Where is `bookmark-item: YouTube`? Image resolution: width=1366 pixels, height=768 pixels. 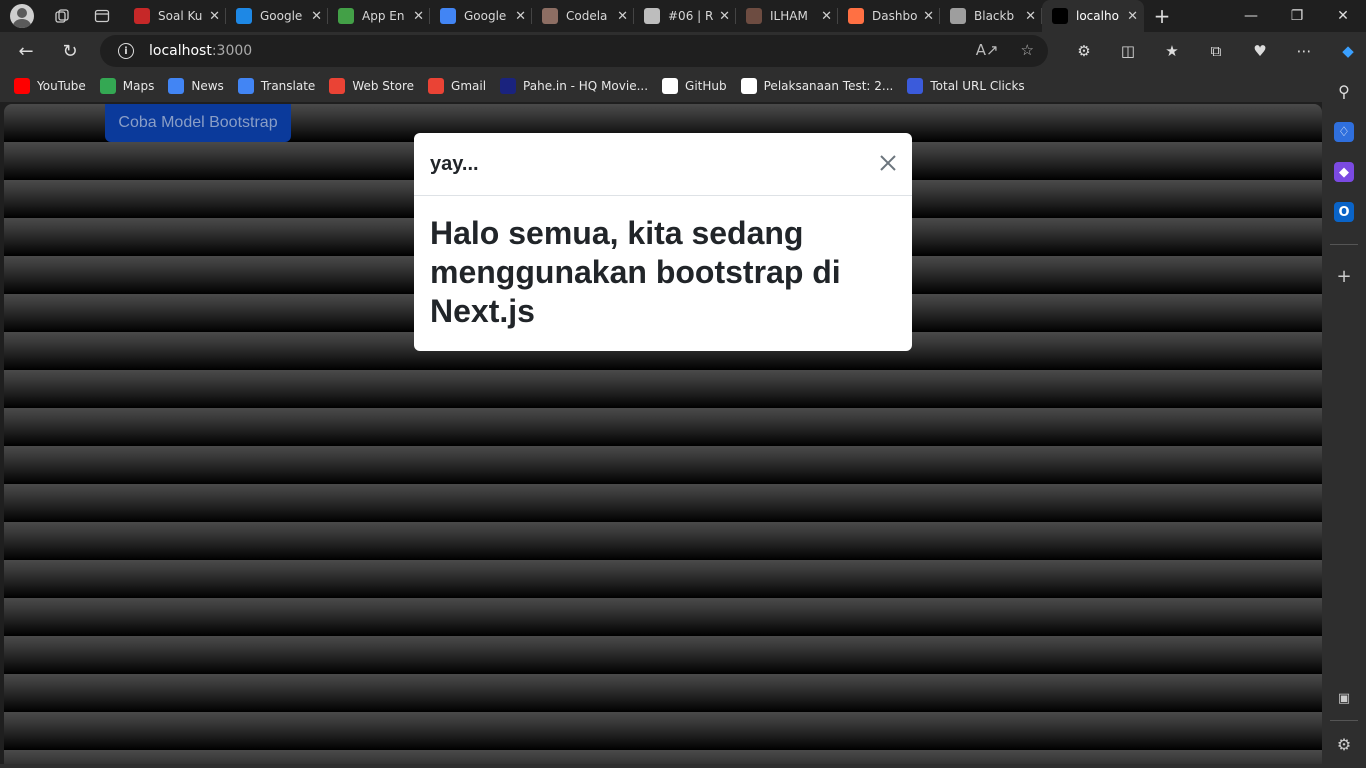 bookmark-item: YouTube is located at coordinates (50, 86).